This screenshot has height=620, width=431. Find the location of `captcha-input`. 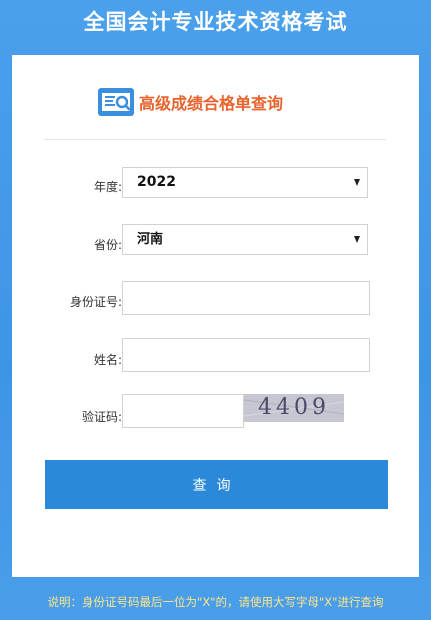

captcha-input is located at coordinates (183, 411).